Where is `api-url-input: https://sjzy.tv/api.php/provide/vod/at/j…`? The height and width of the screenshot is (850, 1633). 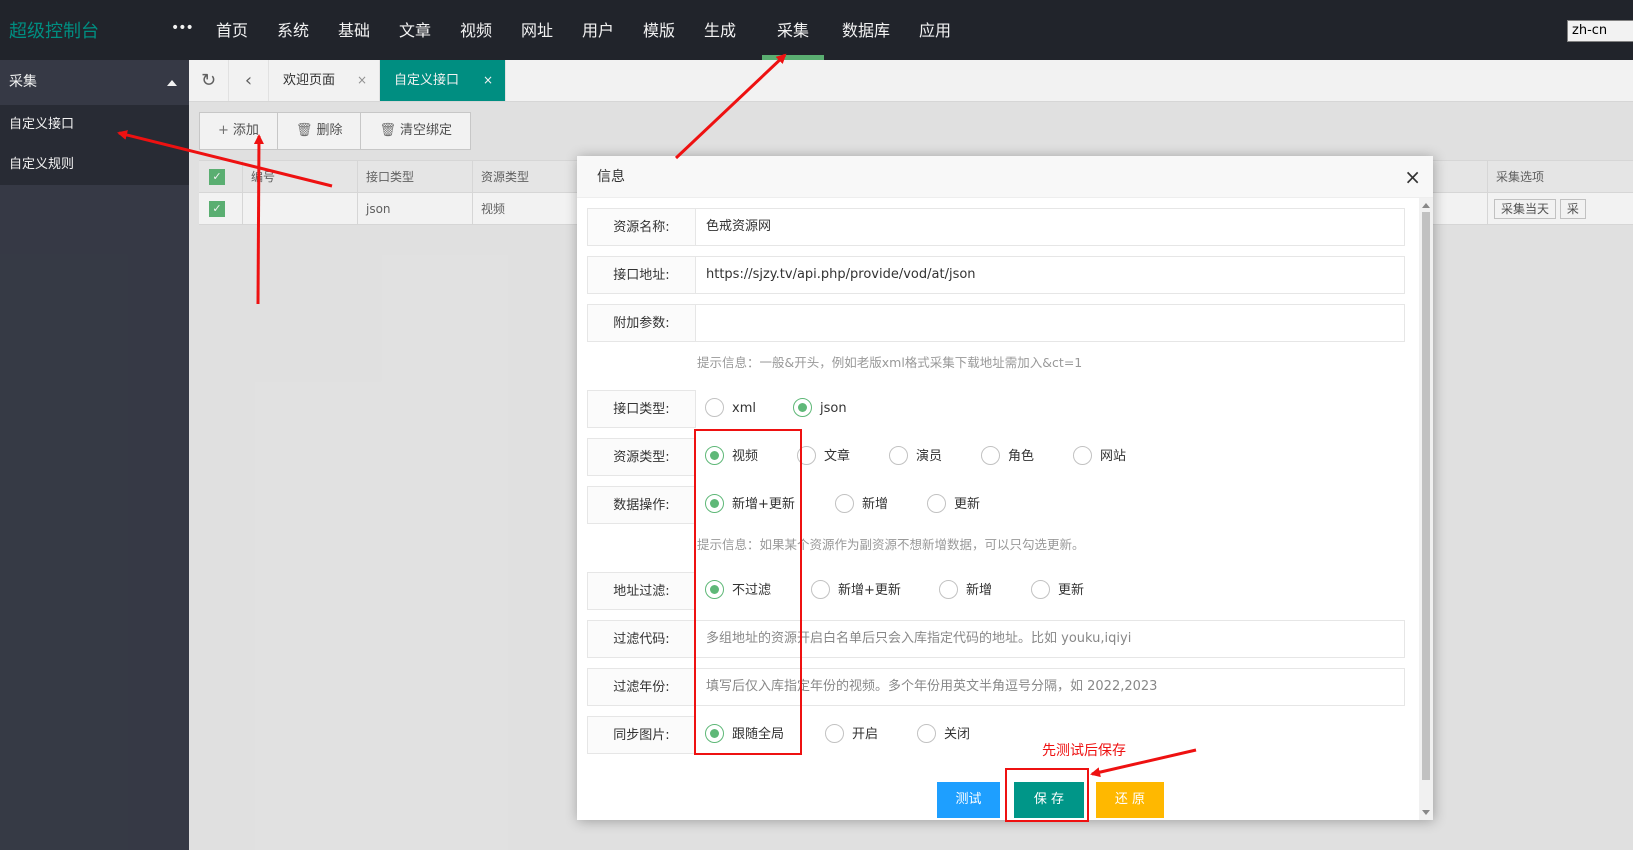
api-url-input: https://sjzy.tv/api.php/provide/vod/at/j… is located at coordinates (1050, 275).